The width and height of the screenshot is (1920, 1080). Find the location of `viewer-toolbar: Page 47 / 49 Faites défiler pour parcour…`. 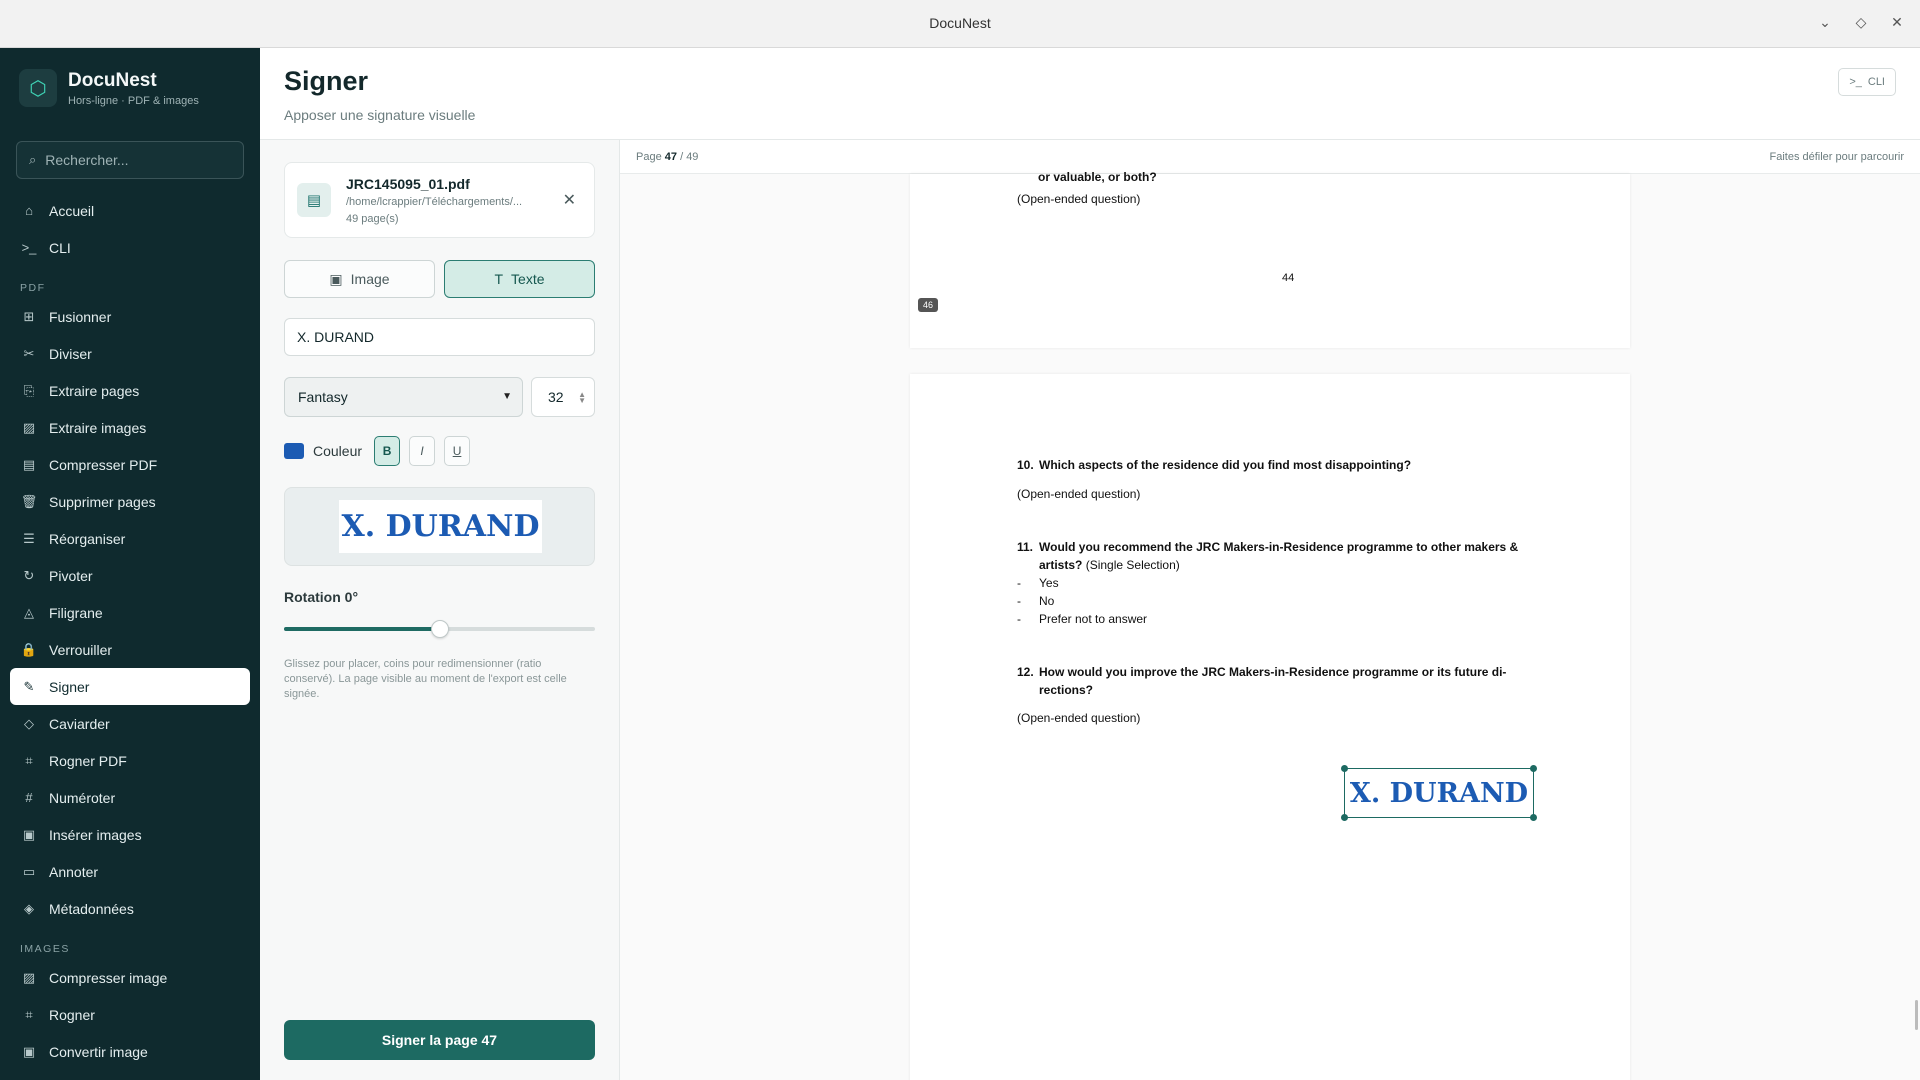

viewer-toolbar: Page 47 / 49 Faites défiler pour parcour… is located at coordinates (1270, 157).